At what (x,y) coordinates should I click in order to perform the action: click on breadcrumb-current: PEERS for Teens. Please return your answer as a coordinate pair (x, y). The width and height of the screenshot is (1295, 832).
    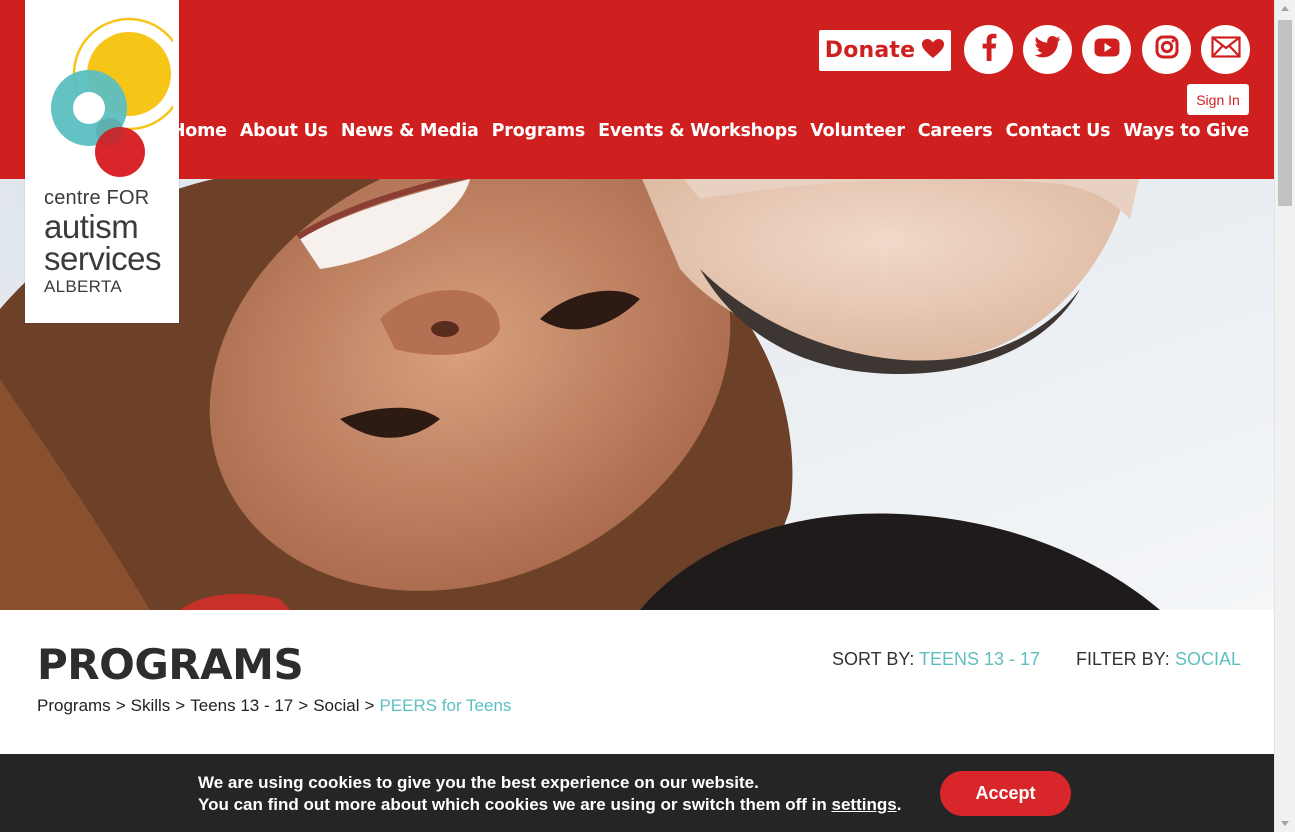
    Looking at the image, I should click on (445, 705).